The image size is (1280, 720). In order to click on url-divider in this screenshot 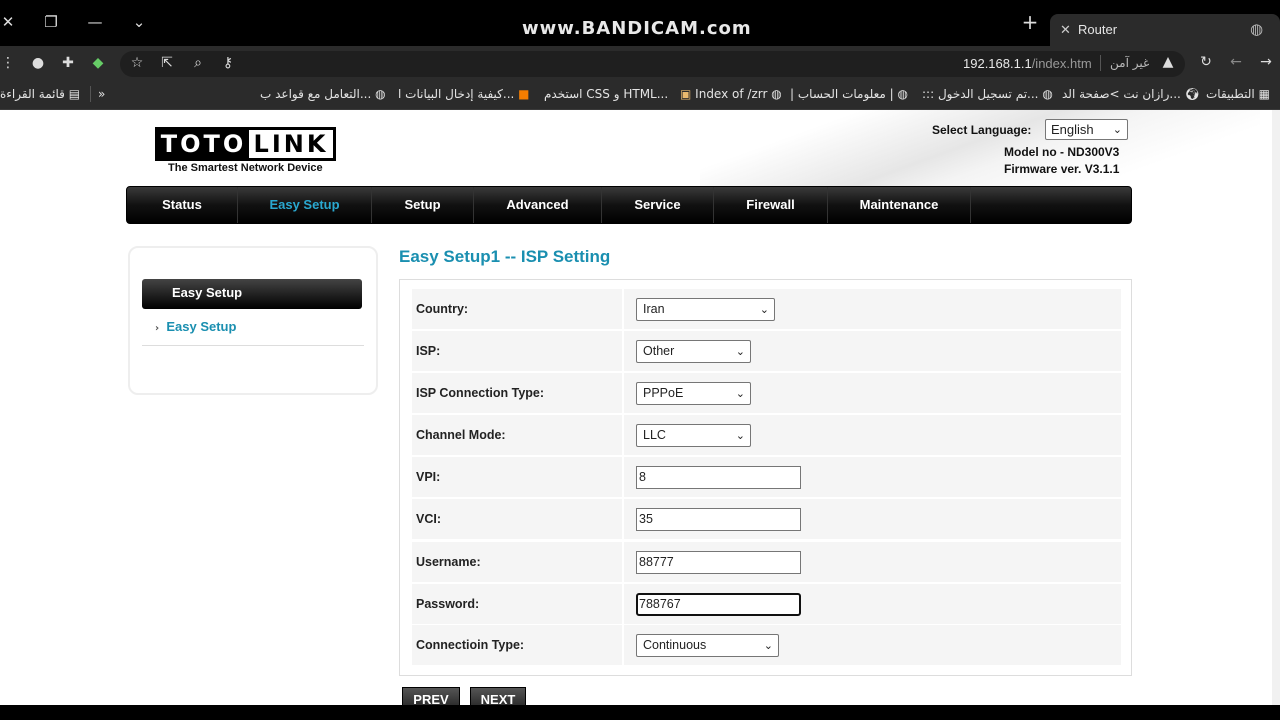, I will do `click(1100, 63)`.